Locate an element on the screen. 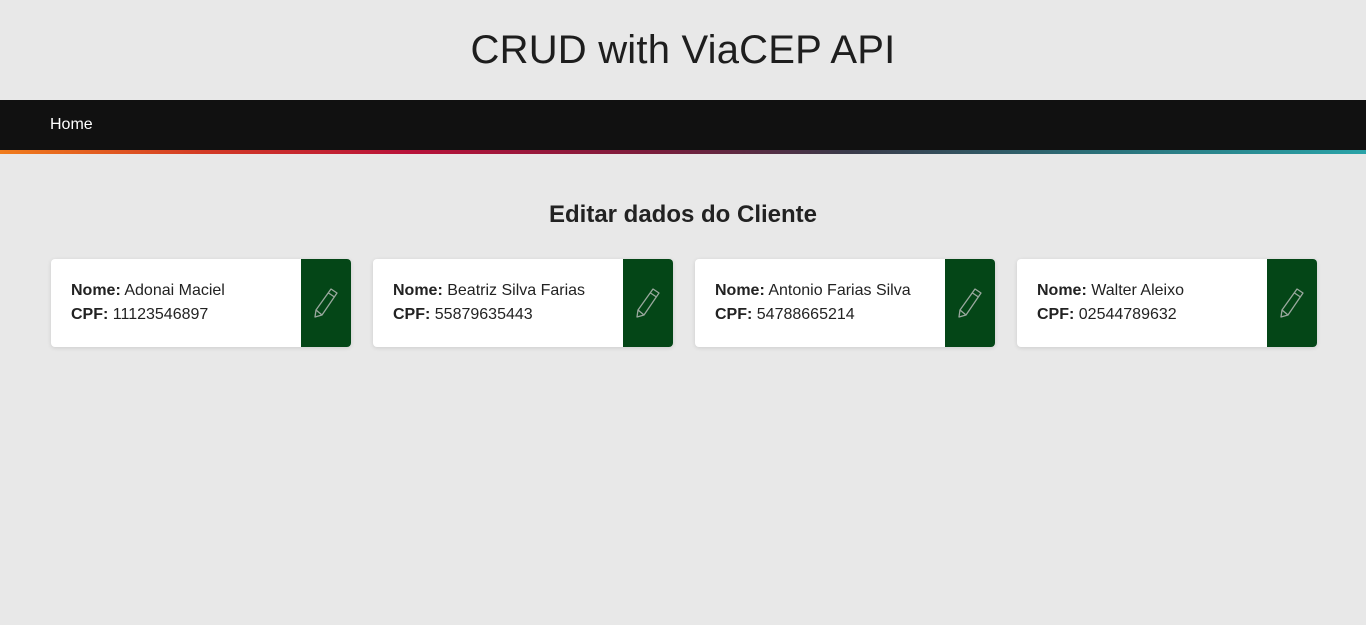 Image resolution: width=1366 pixels, height=625 pixels. client-cpf: 11123546897 is located at coordinates (160, 314).